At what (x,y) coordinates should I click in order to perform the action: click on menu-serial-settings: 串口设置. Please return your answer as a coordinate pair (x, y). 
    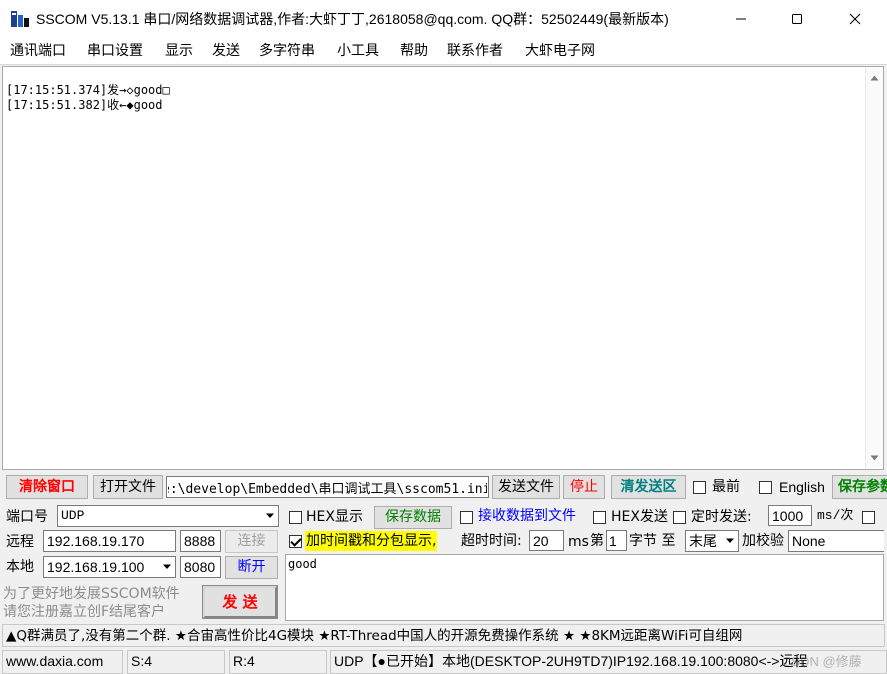
    Looking at the image, I should click on (115, 51).